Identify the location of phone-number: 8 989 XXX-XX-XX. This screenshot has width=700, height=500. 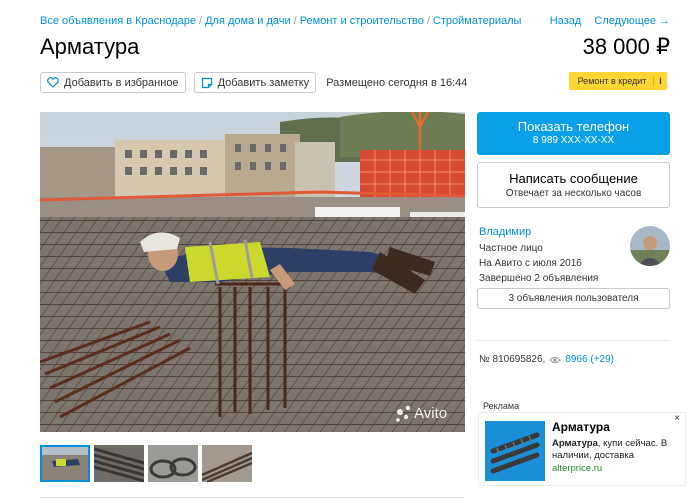
(573, 140).